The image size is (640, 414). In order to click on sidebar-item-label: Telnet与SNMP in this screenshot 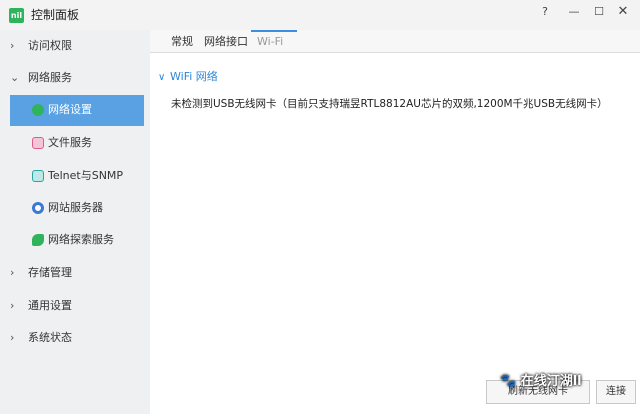, I will do `click(86, 175)`.